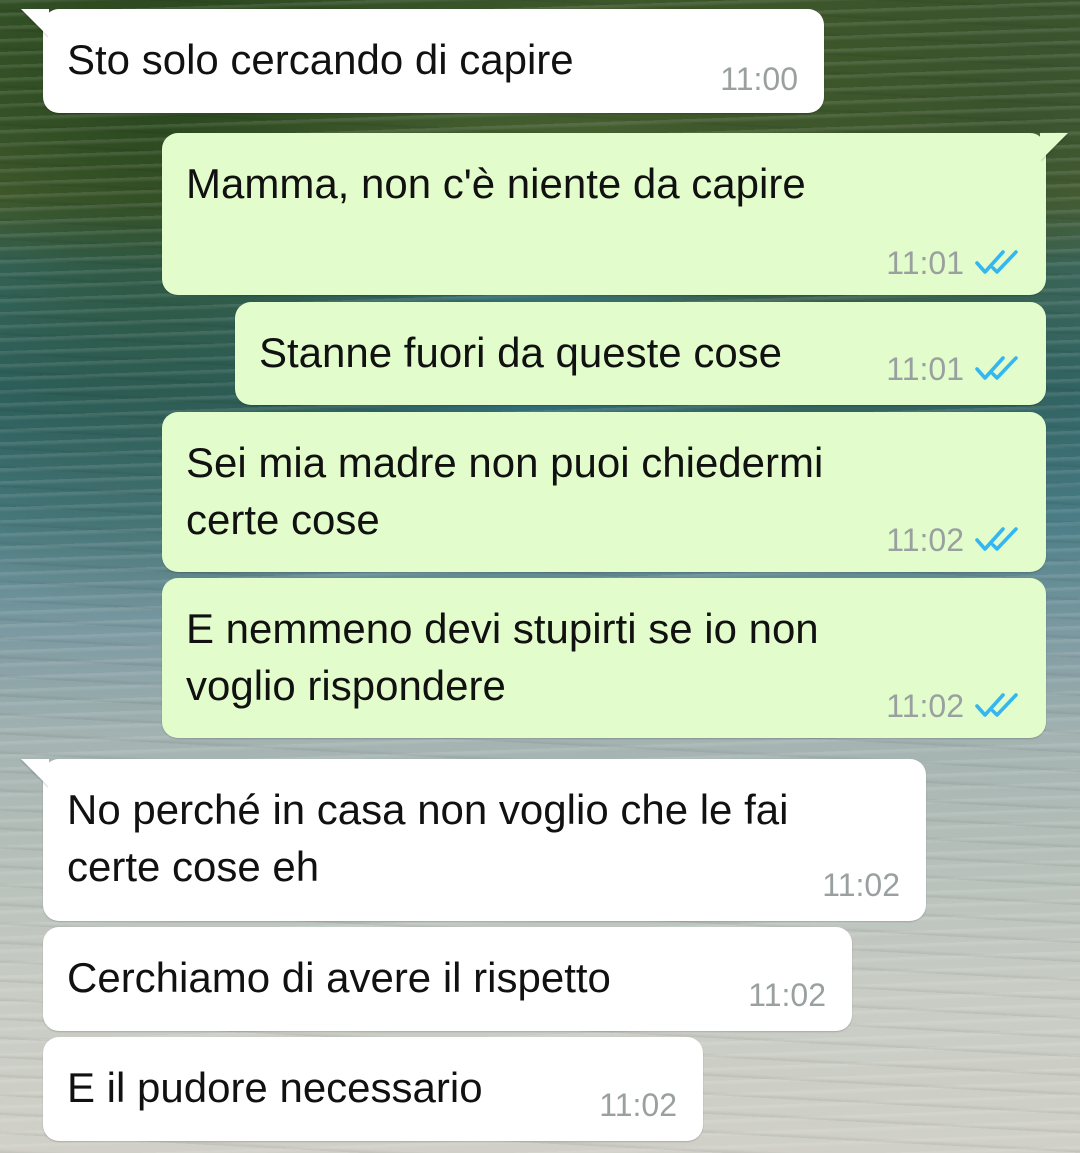 Image resolution: width=1080 pixels, height=1153 pixels. I want to click on message-bubble-incoming: Cerchiamo di avere il rispetto 11:02, so click(447, 979).